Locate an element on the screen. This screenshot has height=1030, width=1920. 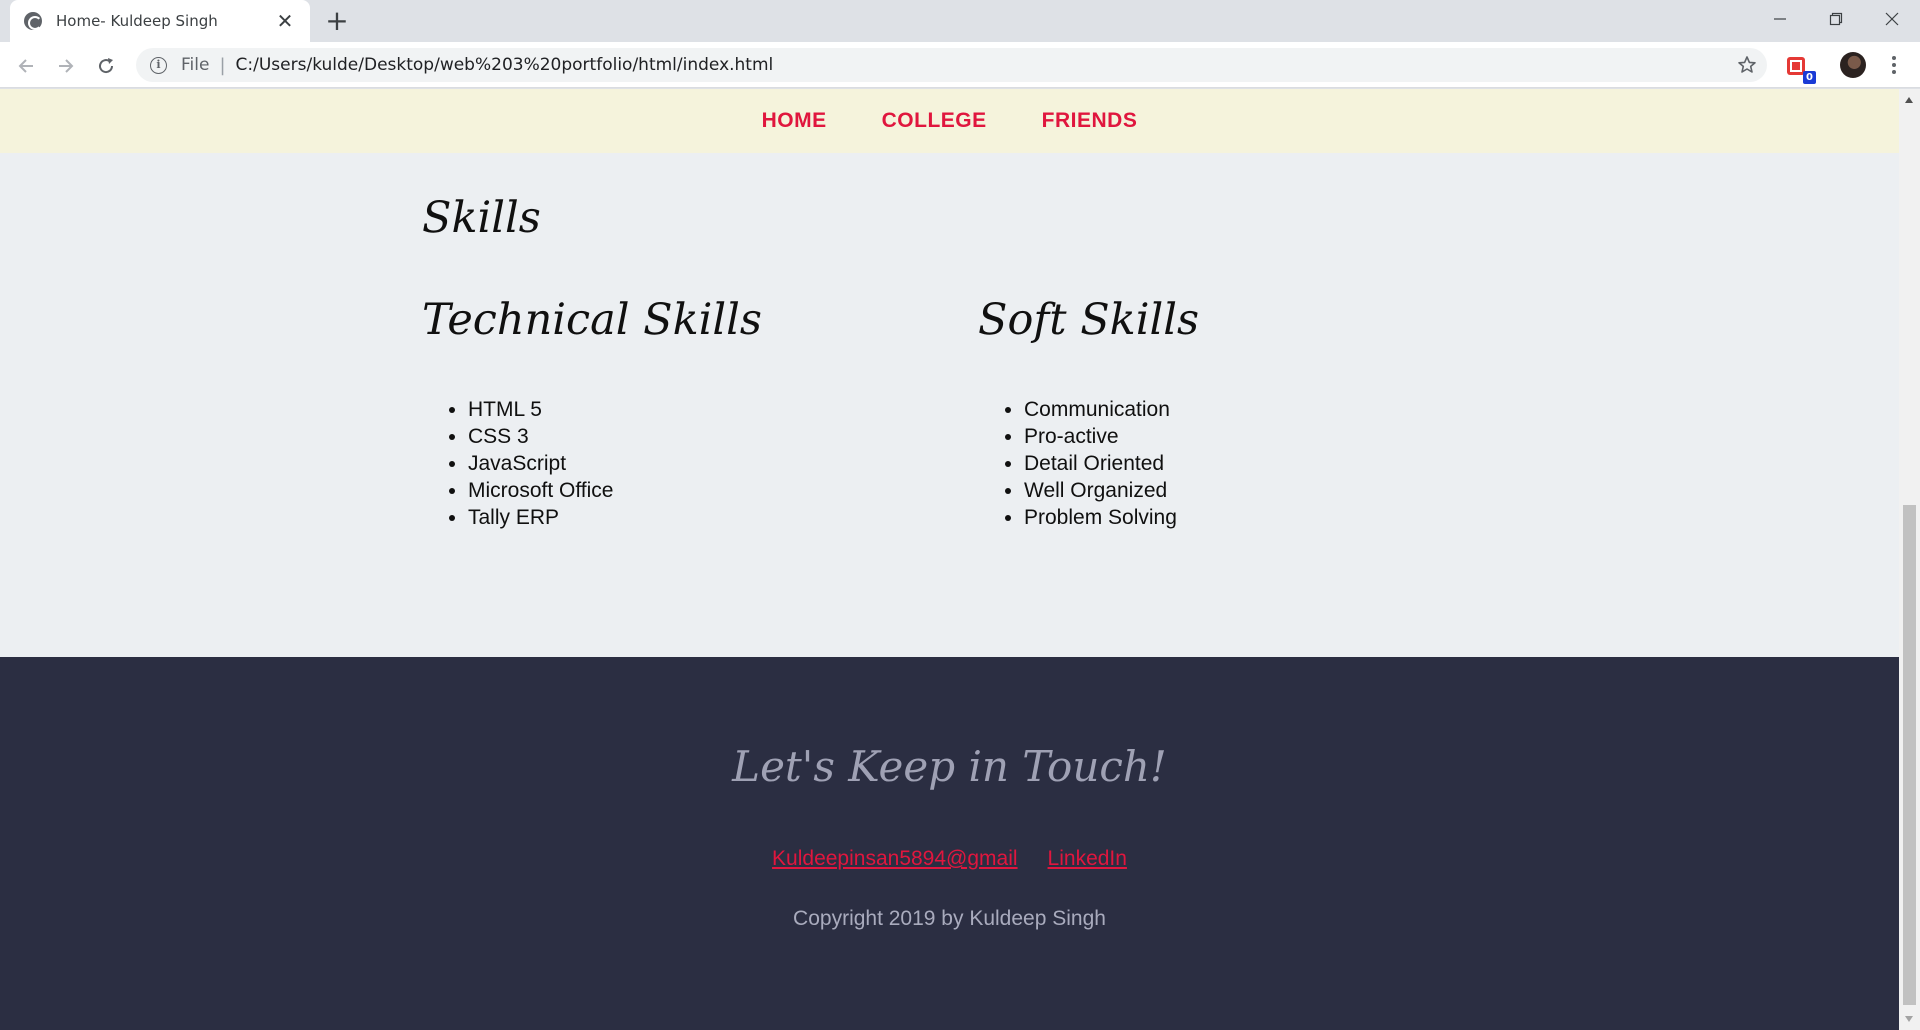
list-item: Communication is located at coordinates (1100, 409).